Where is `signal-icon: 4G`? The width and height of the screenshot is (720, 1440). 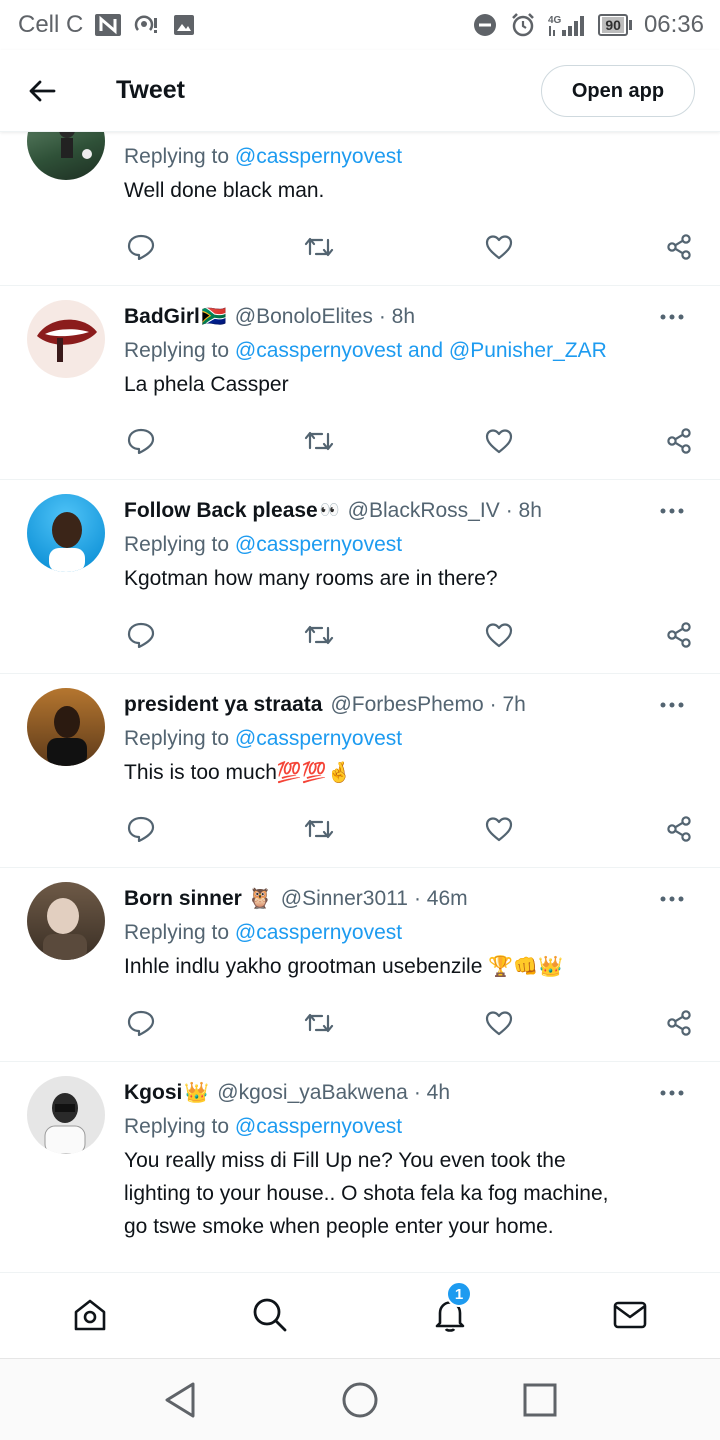
signal-icon: 4G is located at coordinates (567, 25).